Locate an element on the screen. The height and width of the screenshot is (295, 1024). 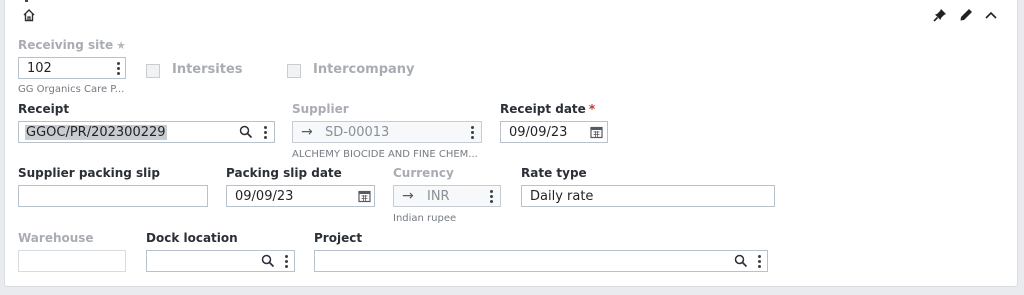
dock-location-label: Dock location is located at coordinates (192, 238).